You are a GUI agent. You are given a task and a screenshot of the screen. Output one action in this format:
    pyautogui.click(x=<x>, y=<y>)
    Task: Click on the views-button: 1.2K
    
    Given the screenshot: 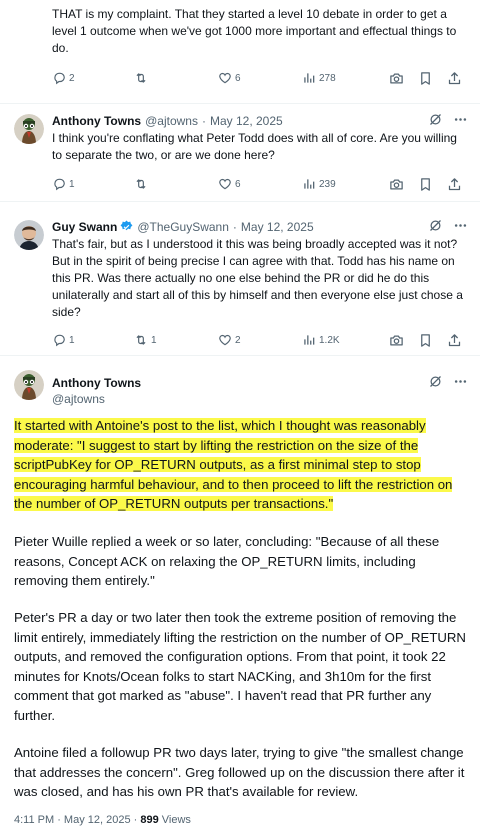 What is the action you would take?
    pyautogui.click(x=321, y=340)
    